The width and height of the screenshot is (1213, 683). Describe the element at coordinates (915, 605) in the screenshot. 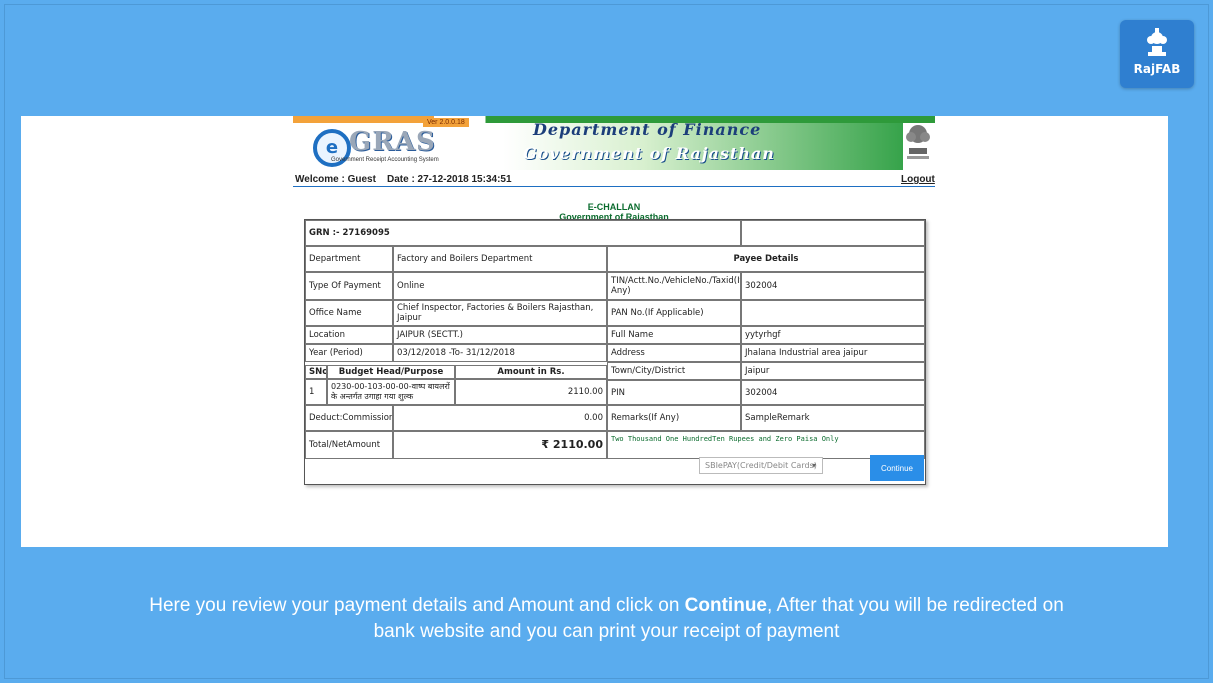

I see `caption-part2: , After that you will be redirected on` at that location.